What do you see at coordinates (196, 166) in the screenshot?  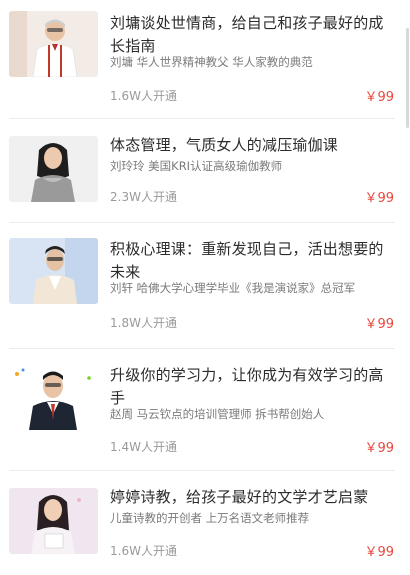 I see `course-subtitle: 刘玲玲 美国KRI认证高级瑜伽教师` at bounding box center [196, 166].